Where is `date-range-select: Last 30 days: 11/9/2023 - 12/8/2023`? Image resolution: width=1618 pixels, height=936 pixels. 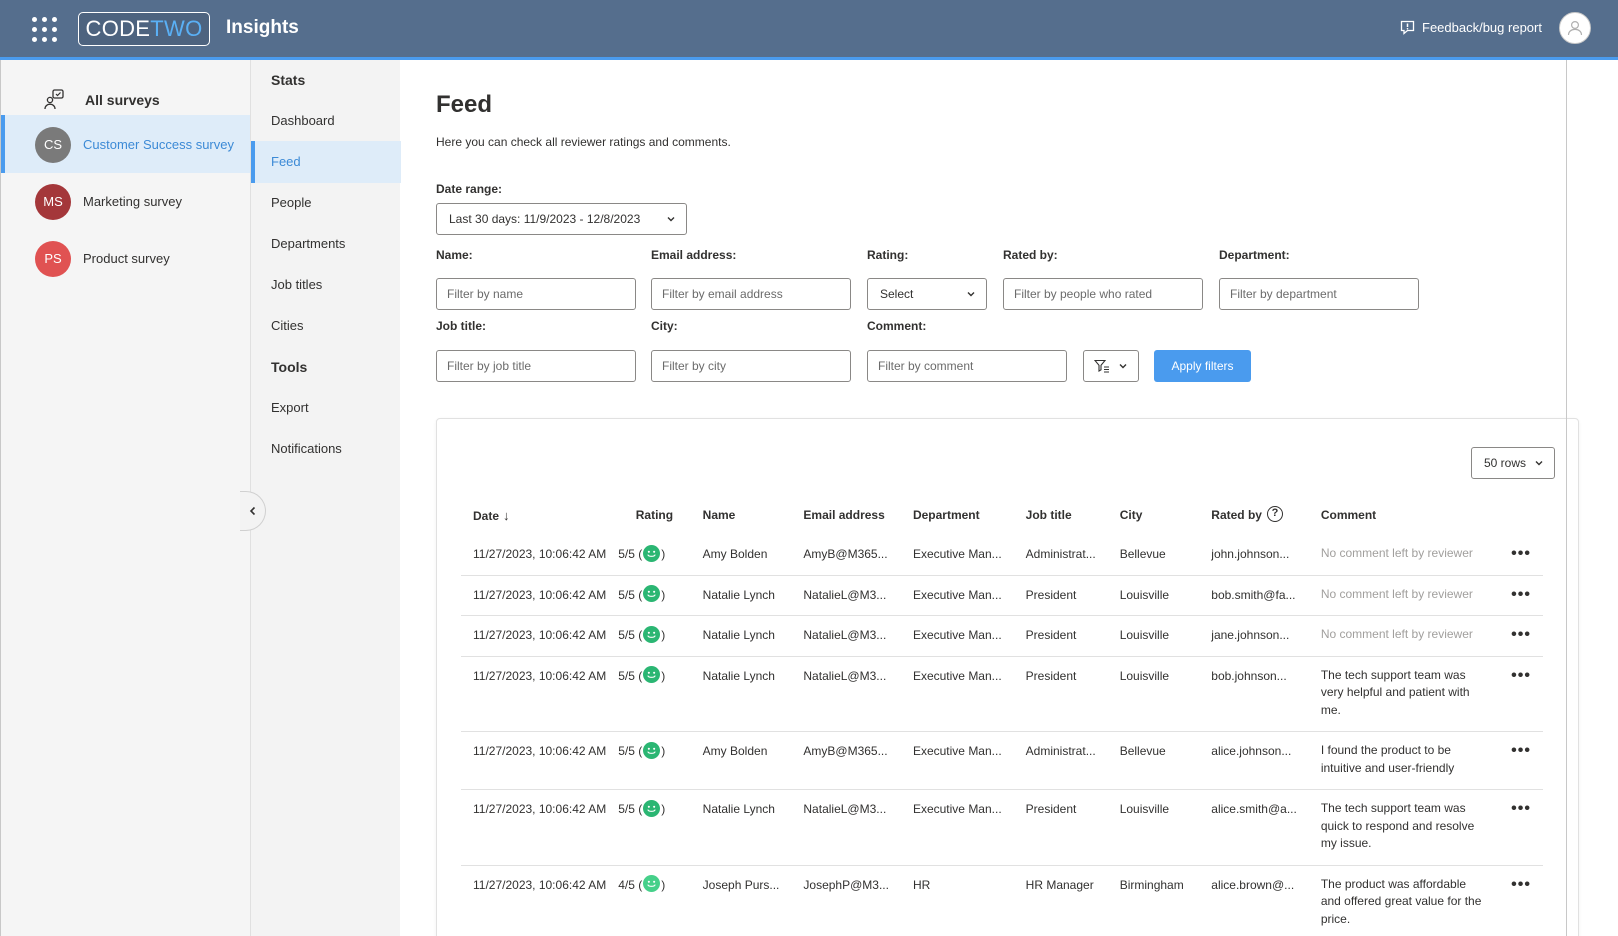
date-range-select: Last 30 days: 11/9/2023 - 12/8/2023 is located at coordinates (561, 219).